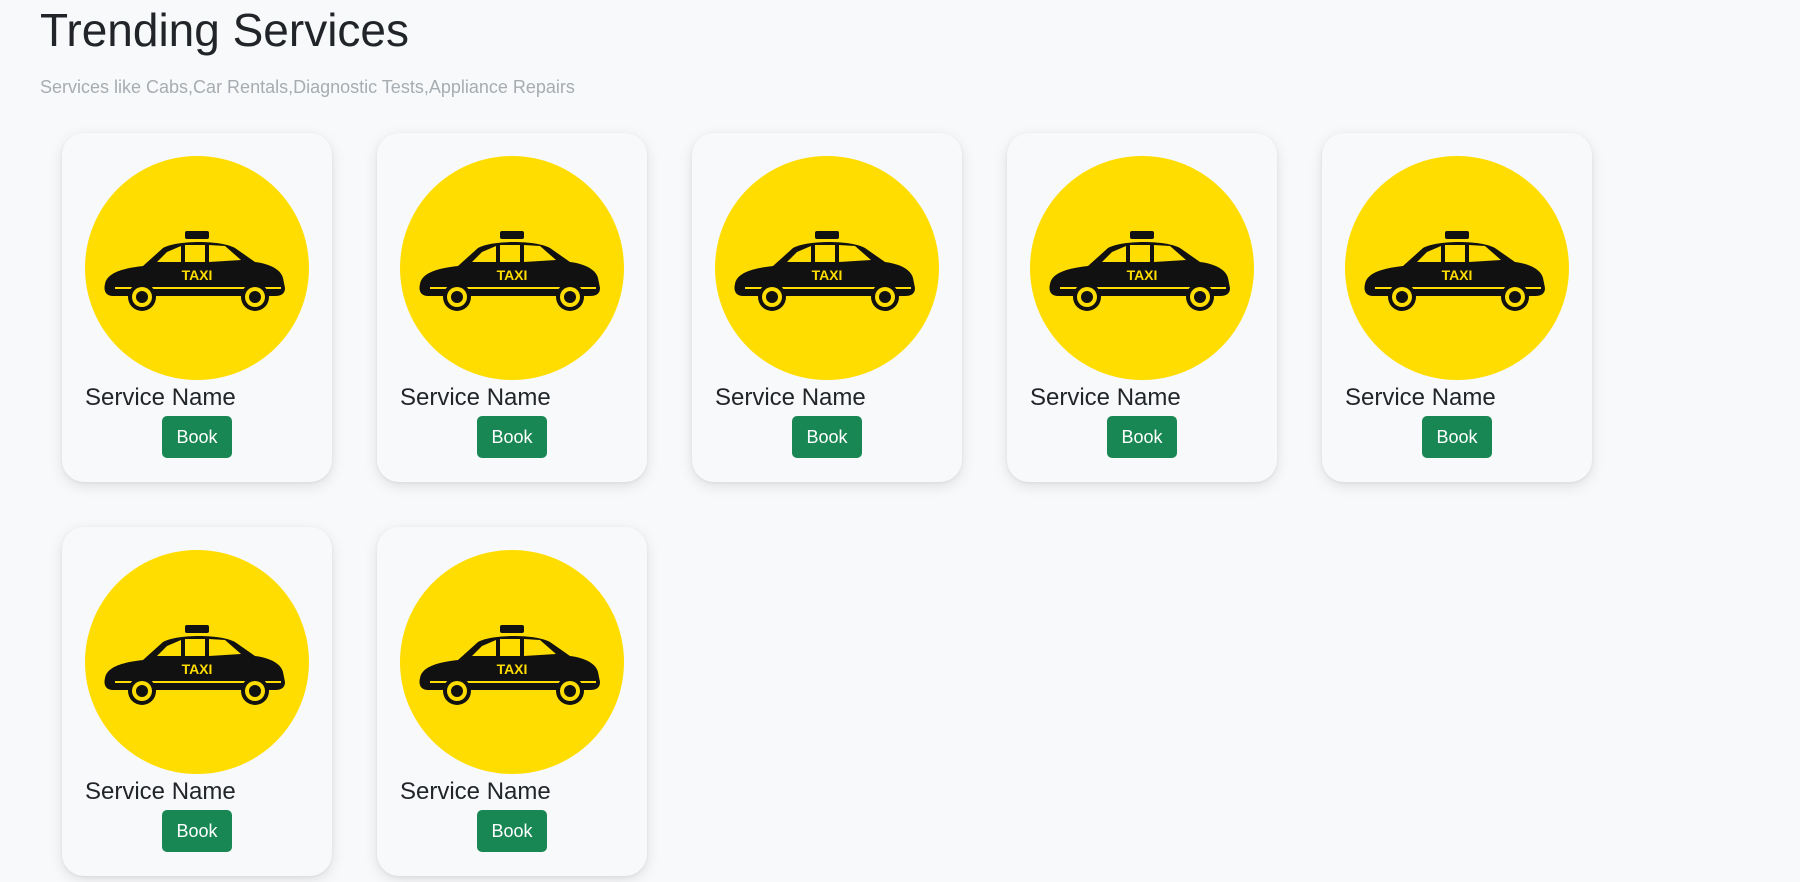  I want to click on page-title: Trending Services, so click(225, 30).